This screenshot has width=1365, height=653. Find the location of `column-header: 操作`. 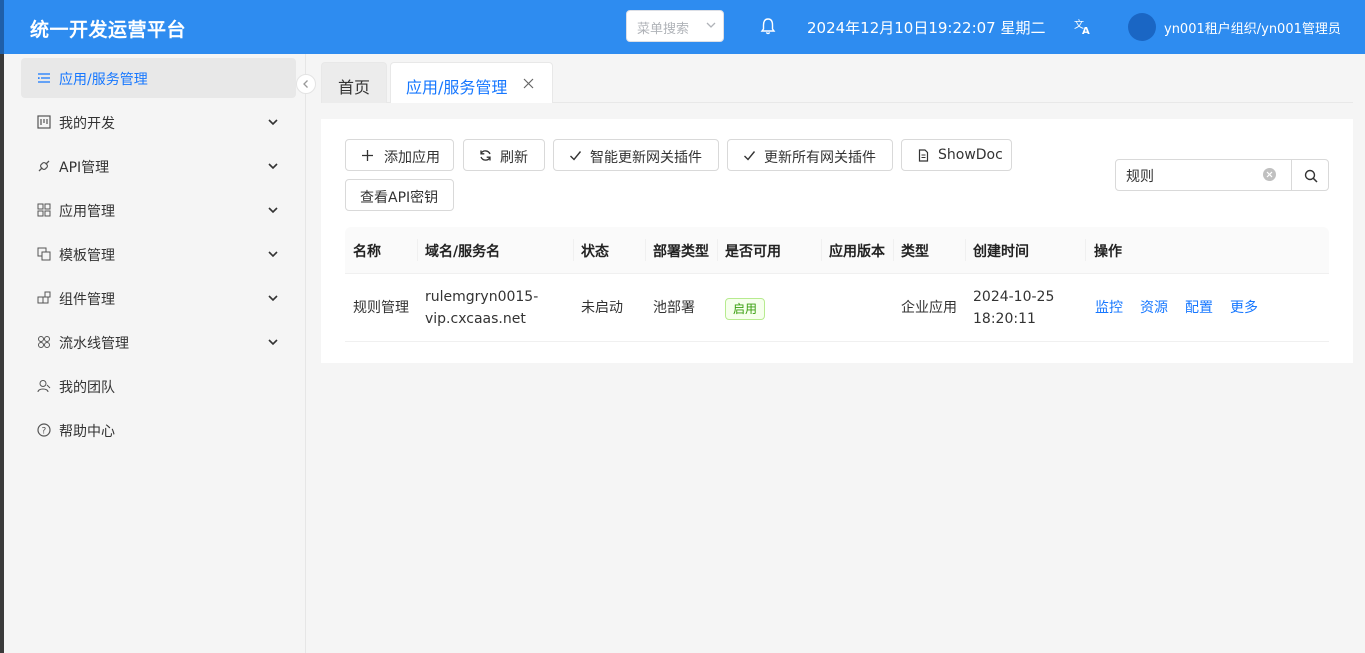

column-header: 操作 is located at coordinates (1108, 252).